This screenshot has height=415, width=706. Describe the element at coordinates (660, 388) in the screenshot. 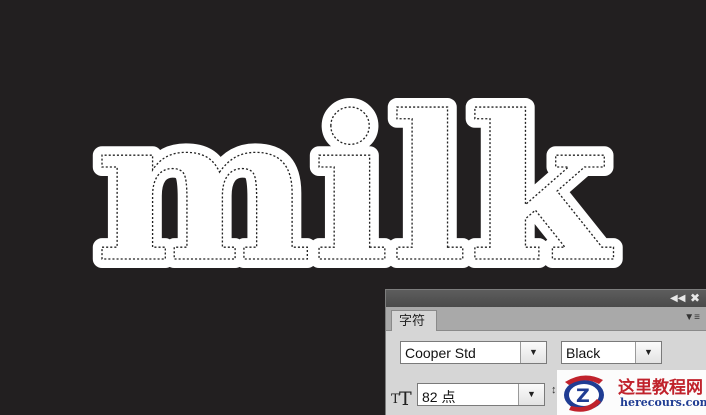

I see `watermark-text-cn: 这里教程网` at that location.